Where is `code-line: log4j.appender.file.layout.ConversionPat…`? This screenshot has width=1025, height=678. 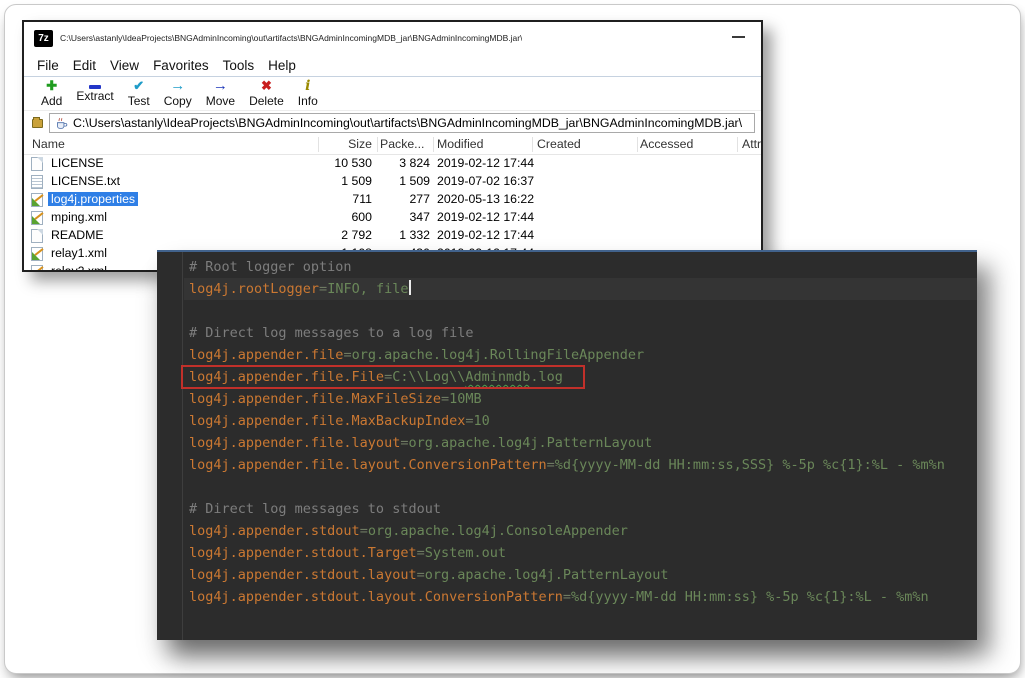 code-line: log4j.appender.file.layout.ConversionPat… is located at coordinates (583, 465).